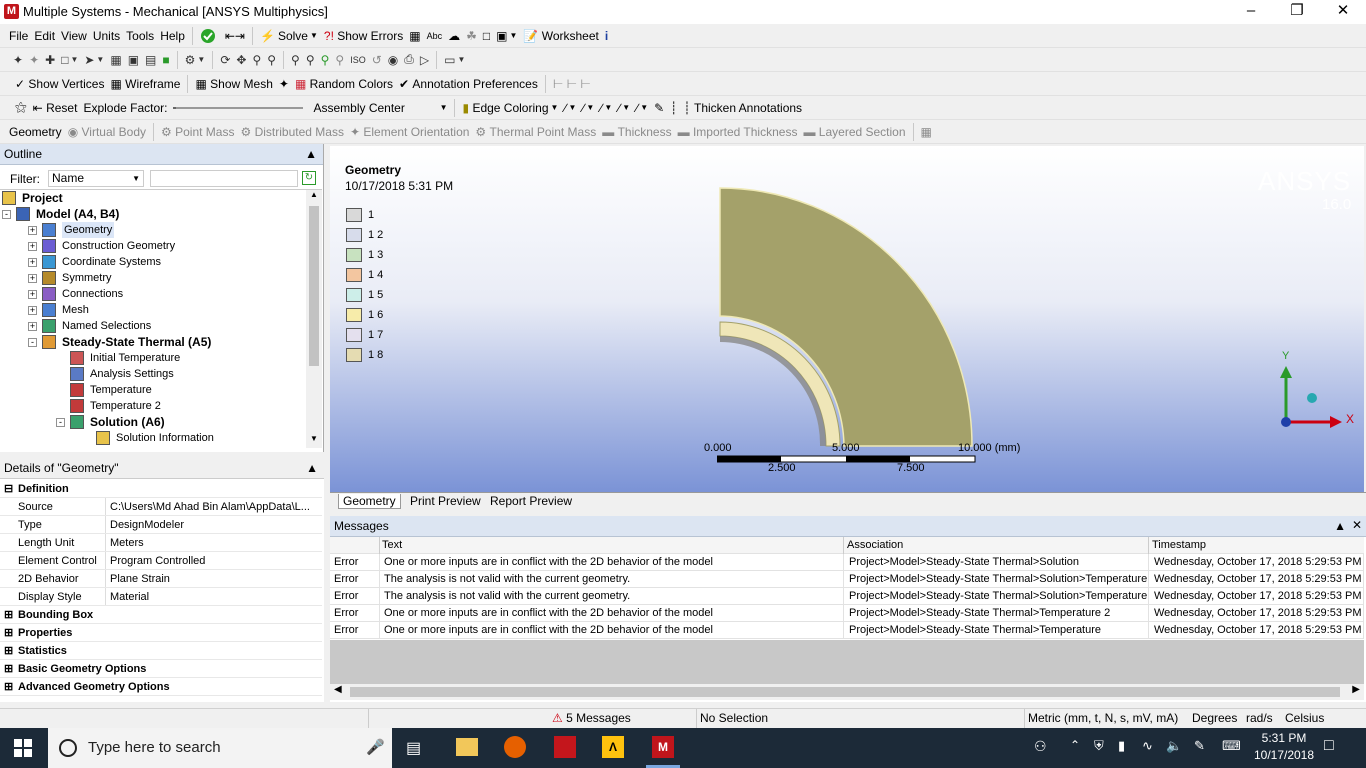 This screenshot has width=1366, height=768. I want to click on pointer-icon: ➤ ▼, so click(94, 60).